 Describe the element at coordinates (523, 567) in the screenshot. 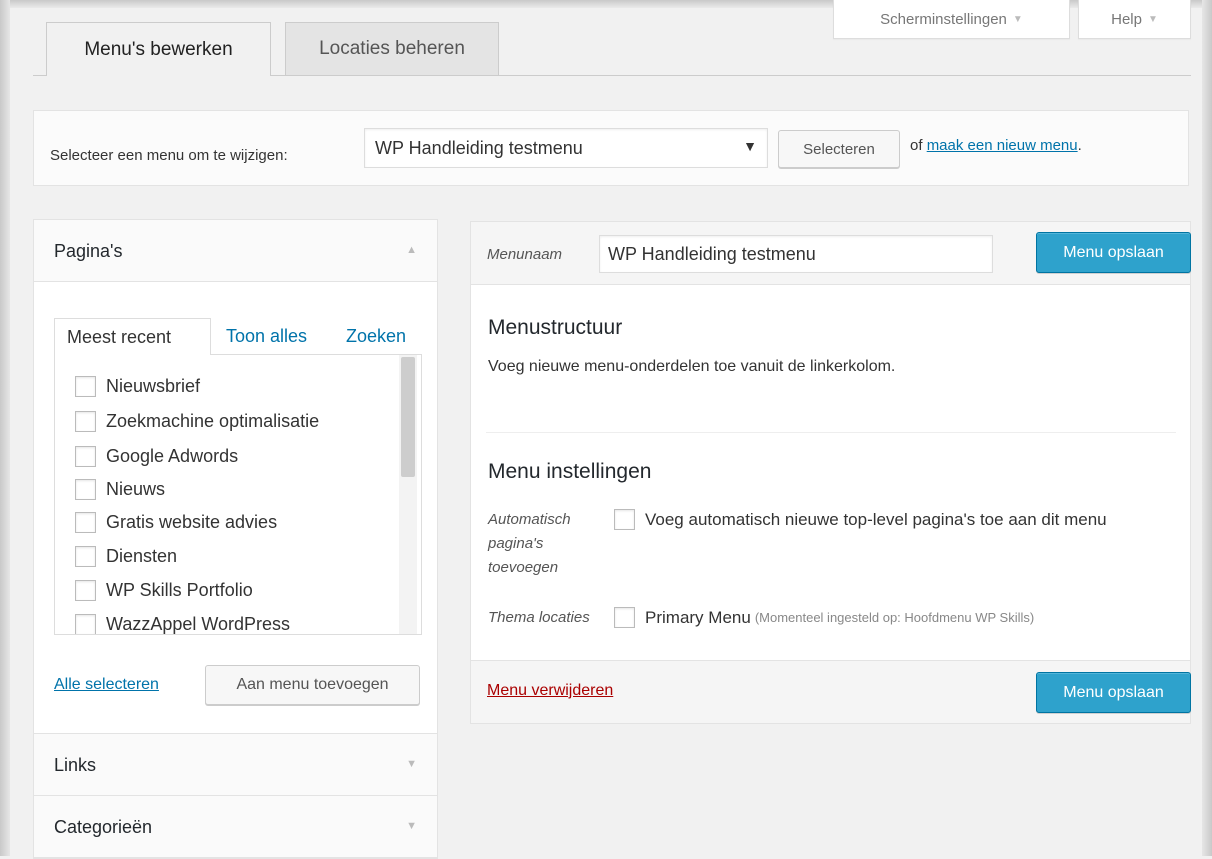

I see `auto-add-label-line: toevoegen` at that location.